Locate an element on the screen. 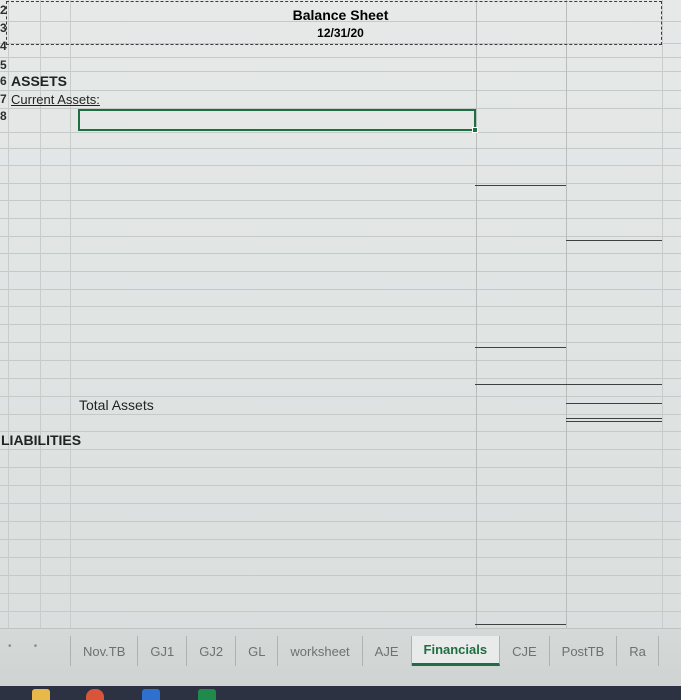  assets-heading: ASSETS is located at coordinates (39, 81).